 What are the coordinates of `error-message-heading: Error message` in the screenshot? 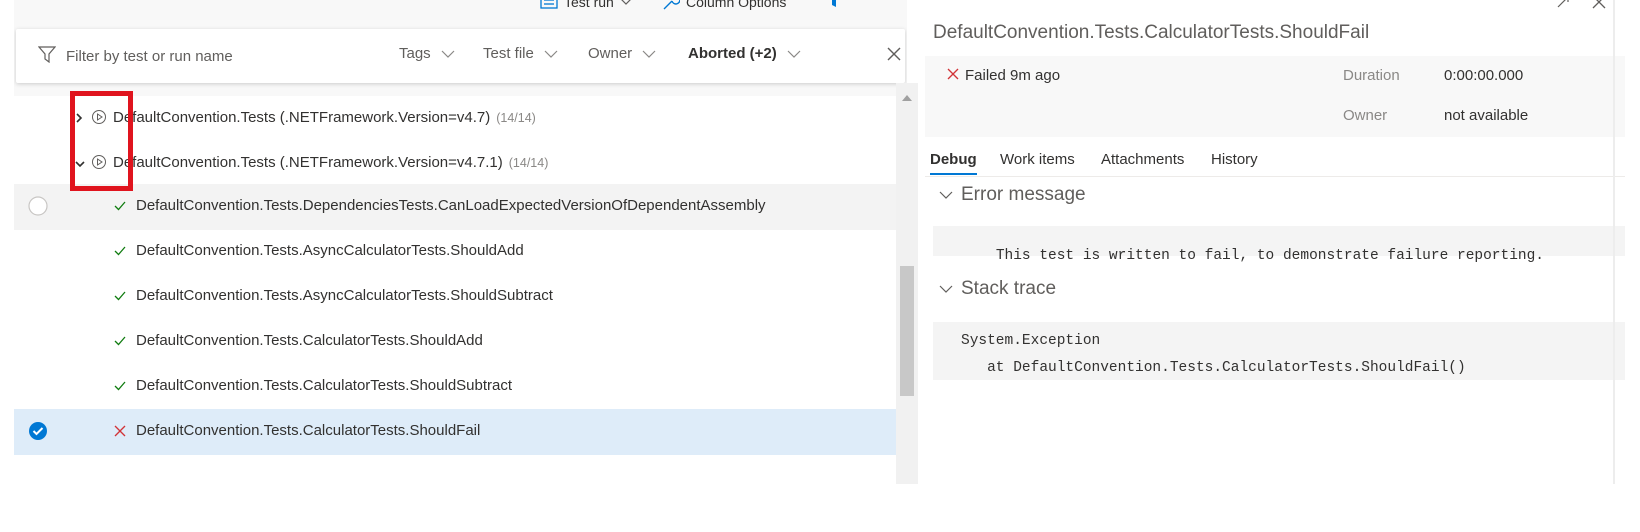 It's located at (1023, 194).